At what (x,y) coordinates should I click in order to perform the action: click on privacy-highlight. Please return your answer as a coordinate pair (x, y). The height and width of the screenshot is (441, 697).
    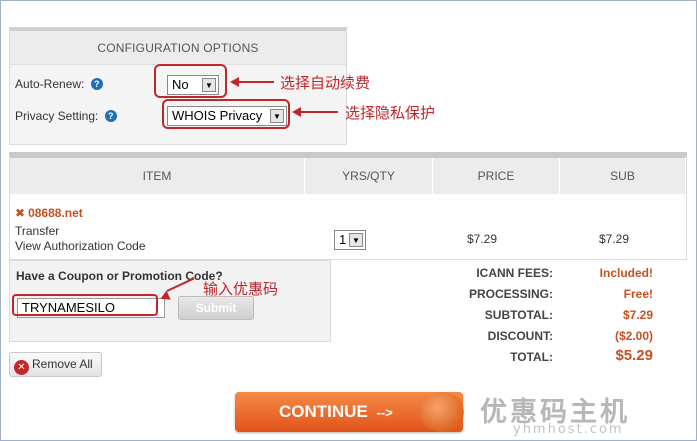
    Looking at the image, I should click on (226, 114).